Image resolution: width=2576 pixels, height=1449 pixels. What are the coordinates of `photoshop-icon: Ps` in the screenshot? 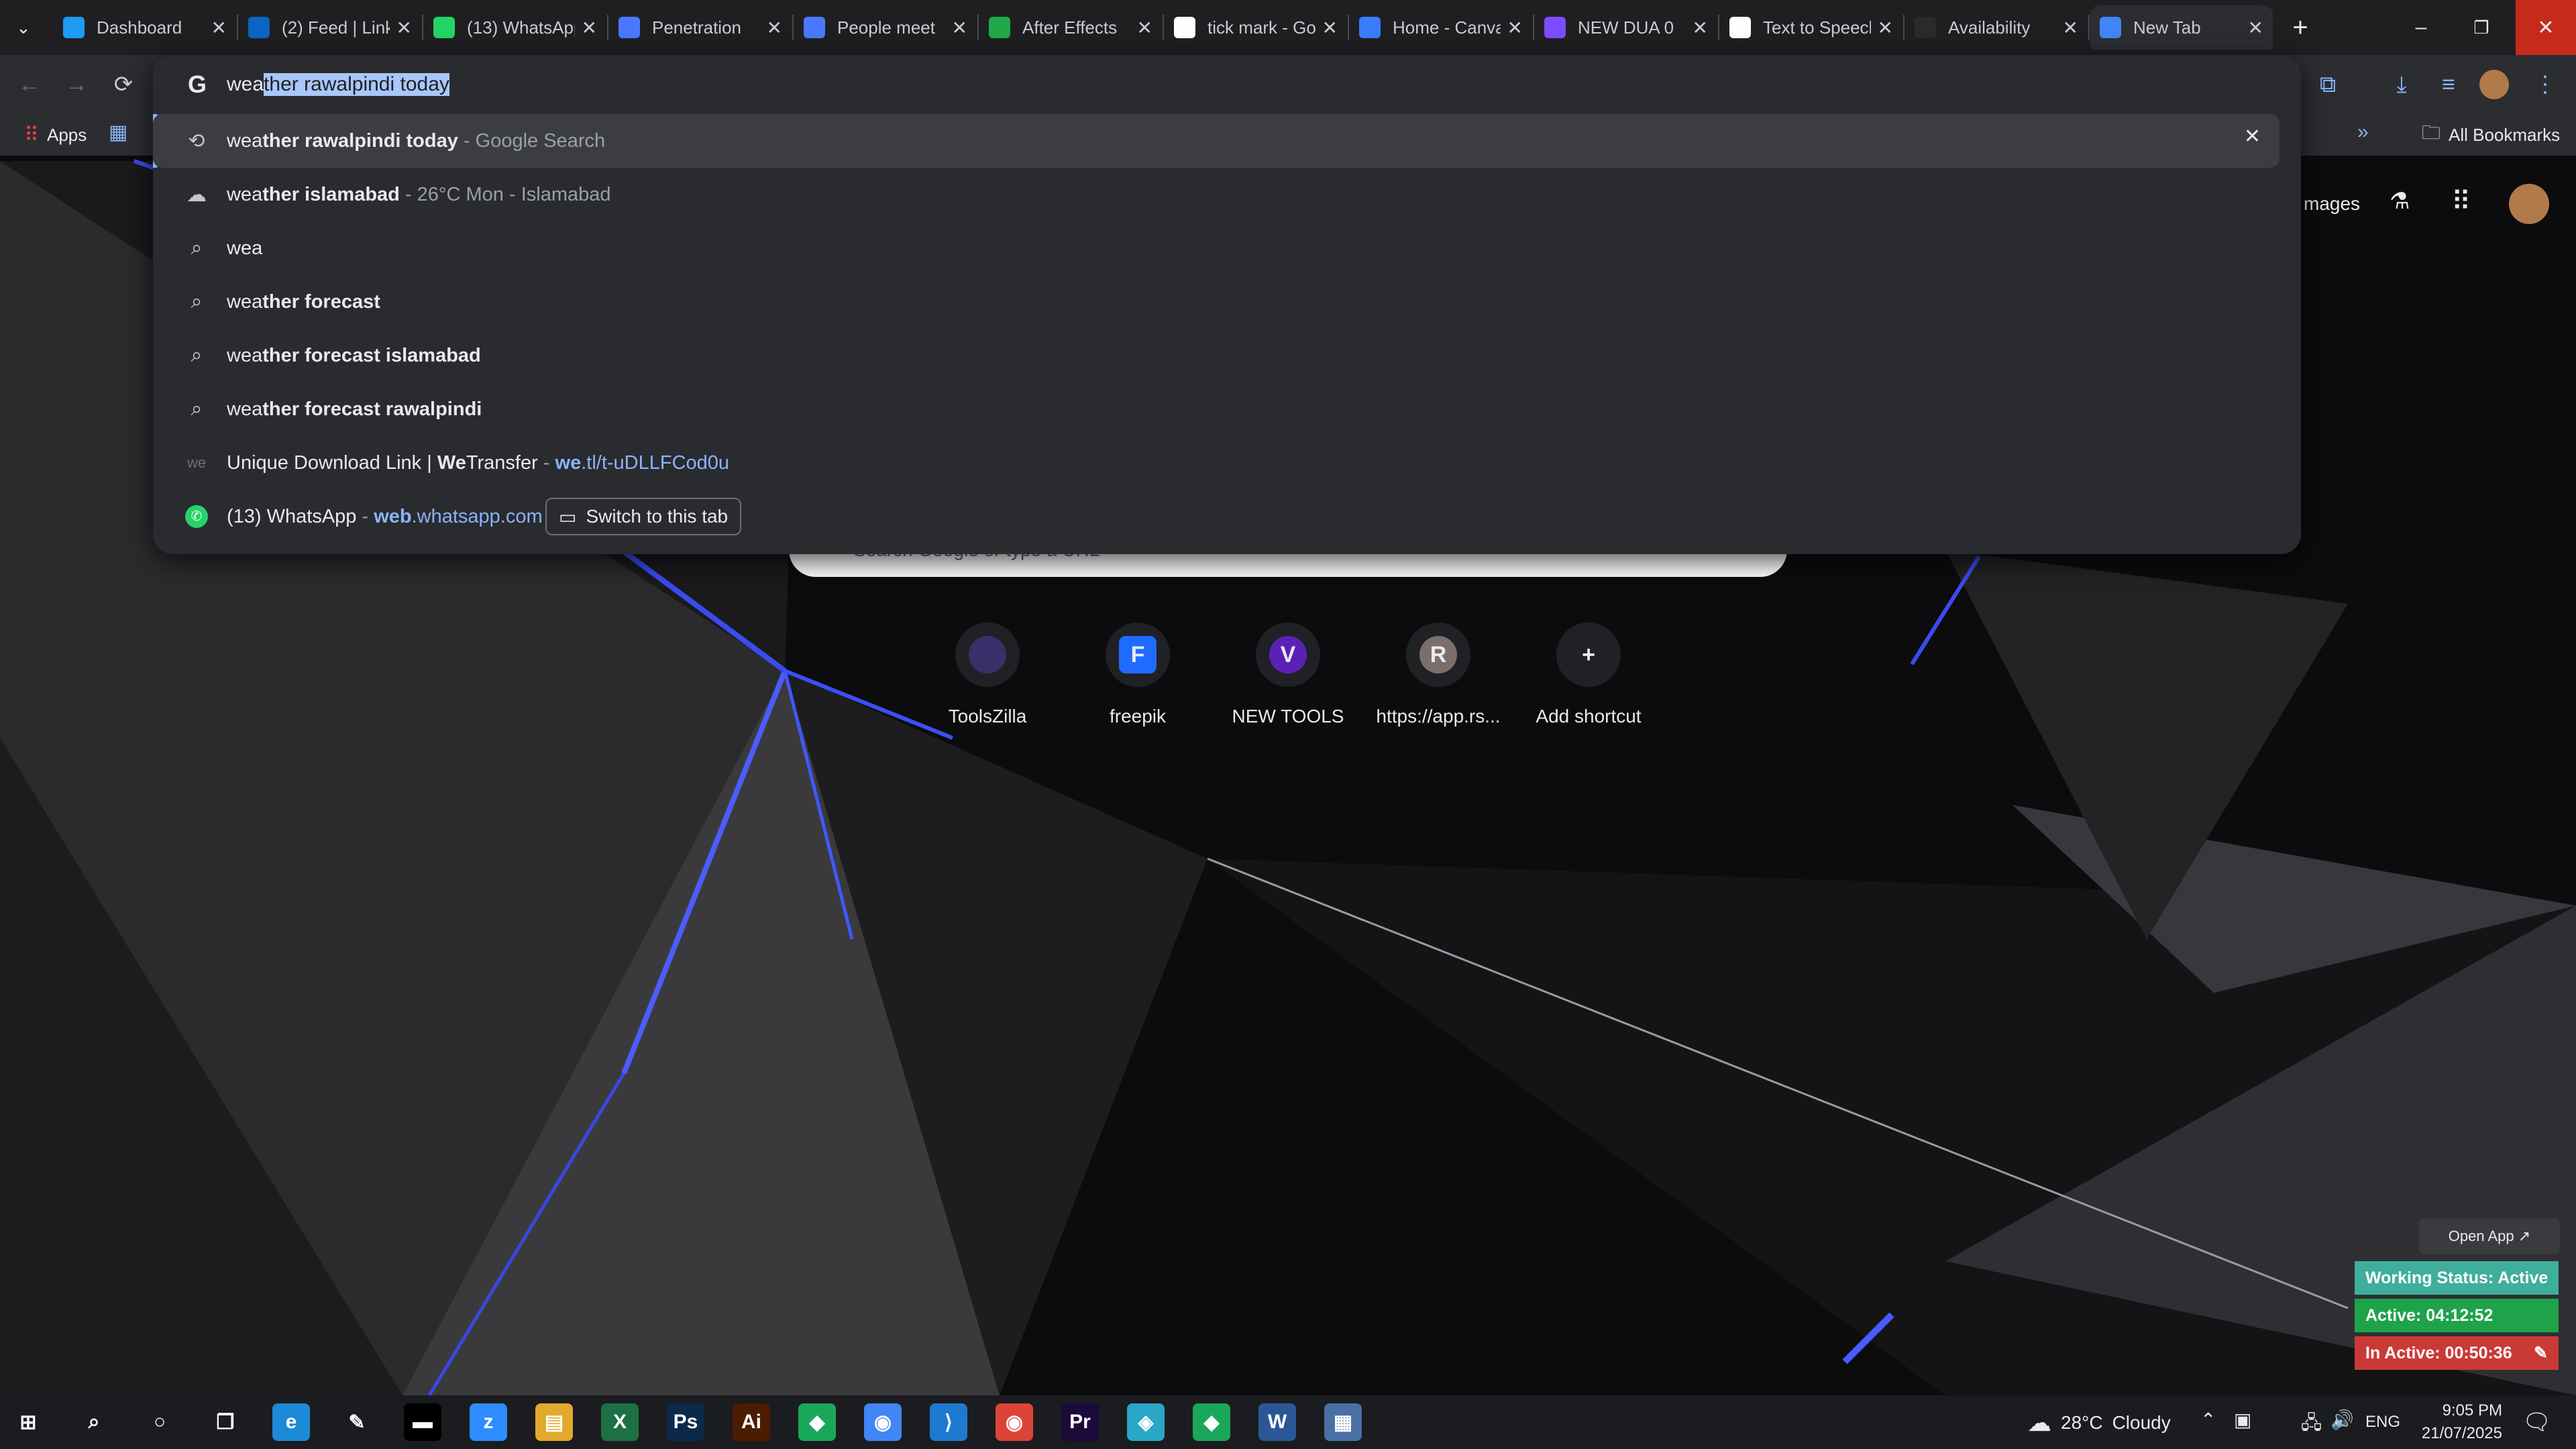 It's located at (685, 1422).